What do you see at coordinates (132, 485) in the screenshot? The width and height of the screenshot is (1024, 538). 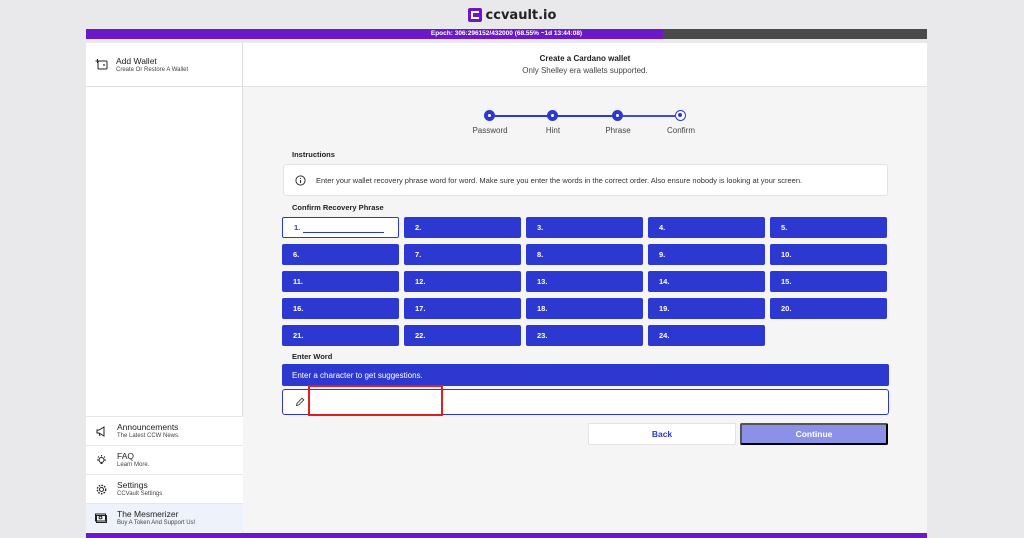 I see `sidebar-item-label: Settings` at bounding box center [132, 485].